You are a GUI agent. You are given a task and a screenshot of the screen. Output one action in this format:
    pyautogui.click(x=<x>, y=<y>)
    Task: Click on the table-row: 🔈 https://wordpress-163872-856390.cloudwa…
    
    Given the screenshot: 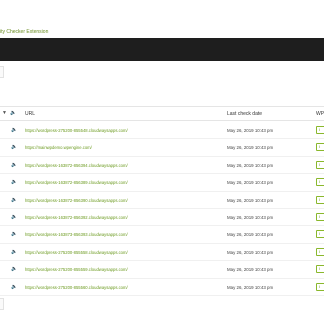 What is the action you would take?
    pyautogui.click(x=162, y=200)
    